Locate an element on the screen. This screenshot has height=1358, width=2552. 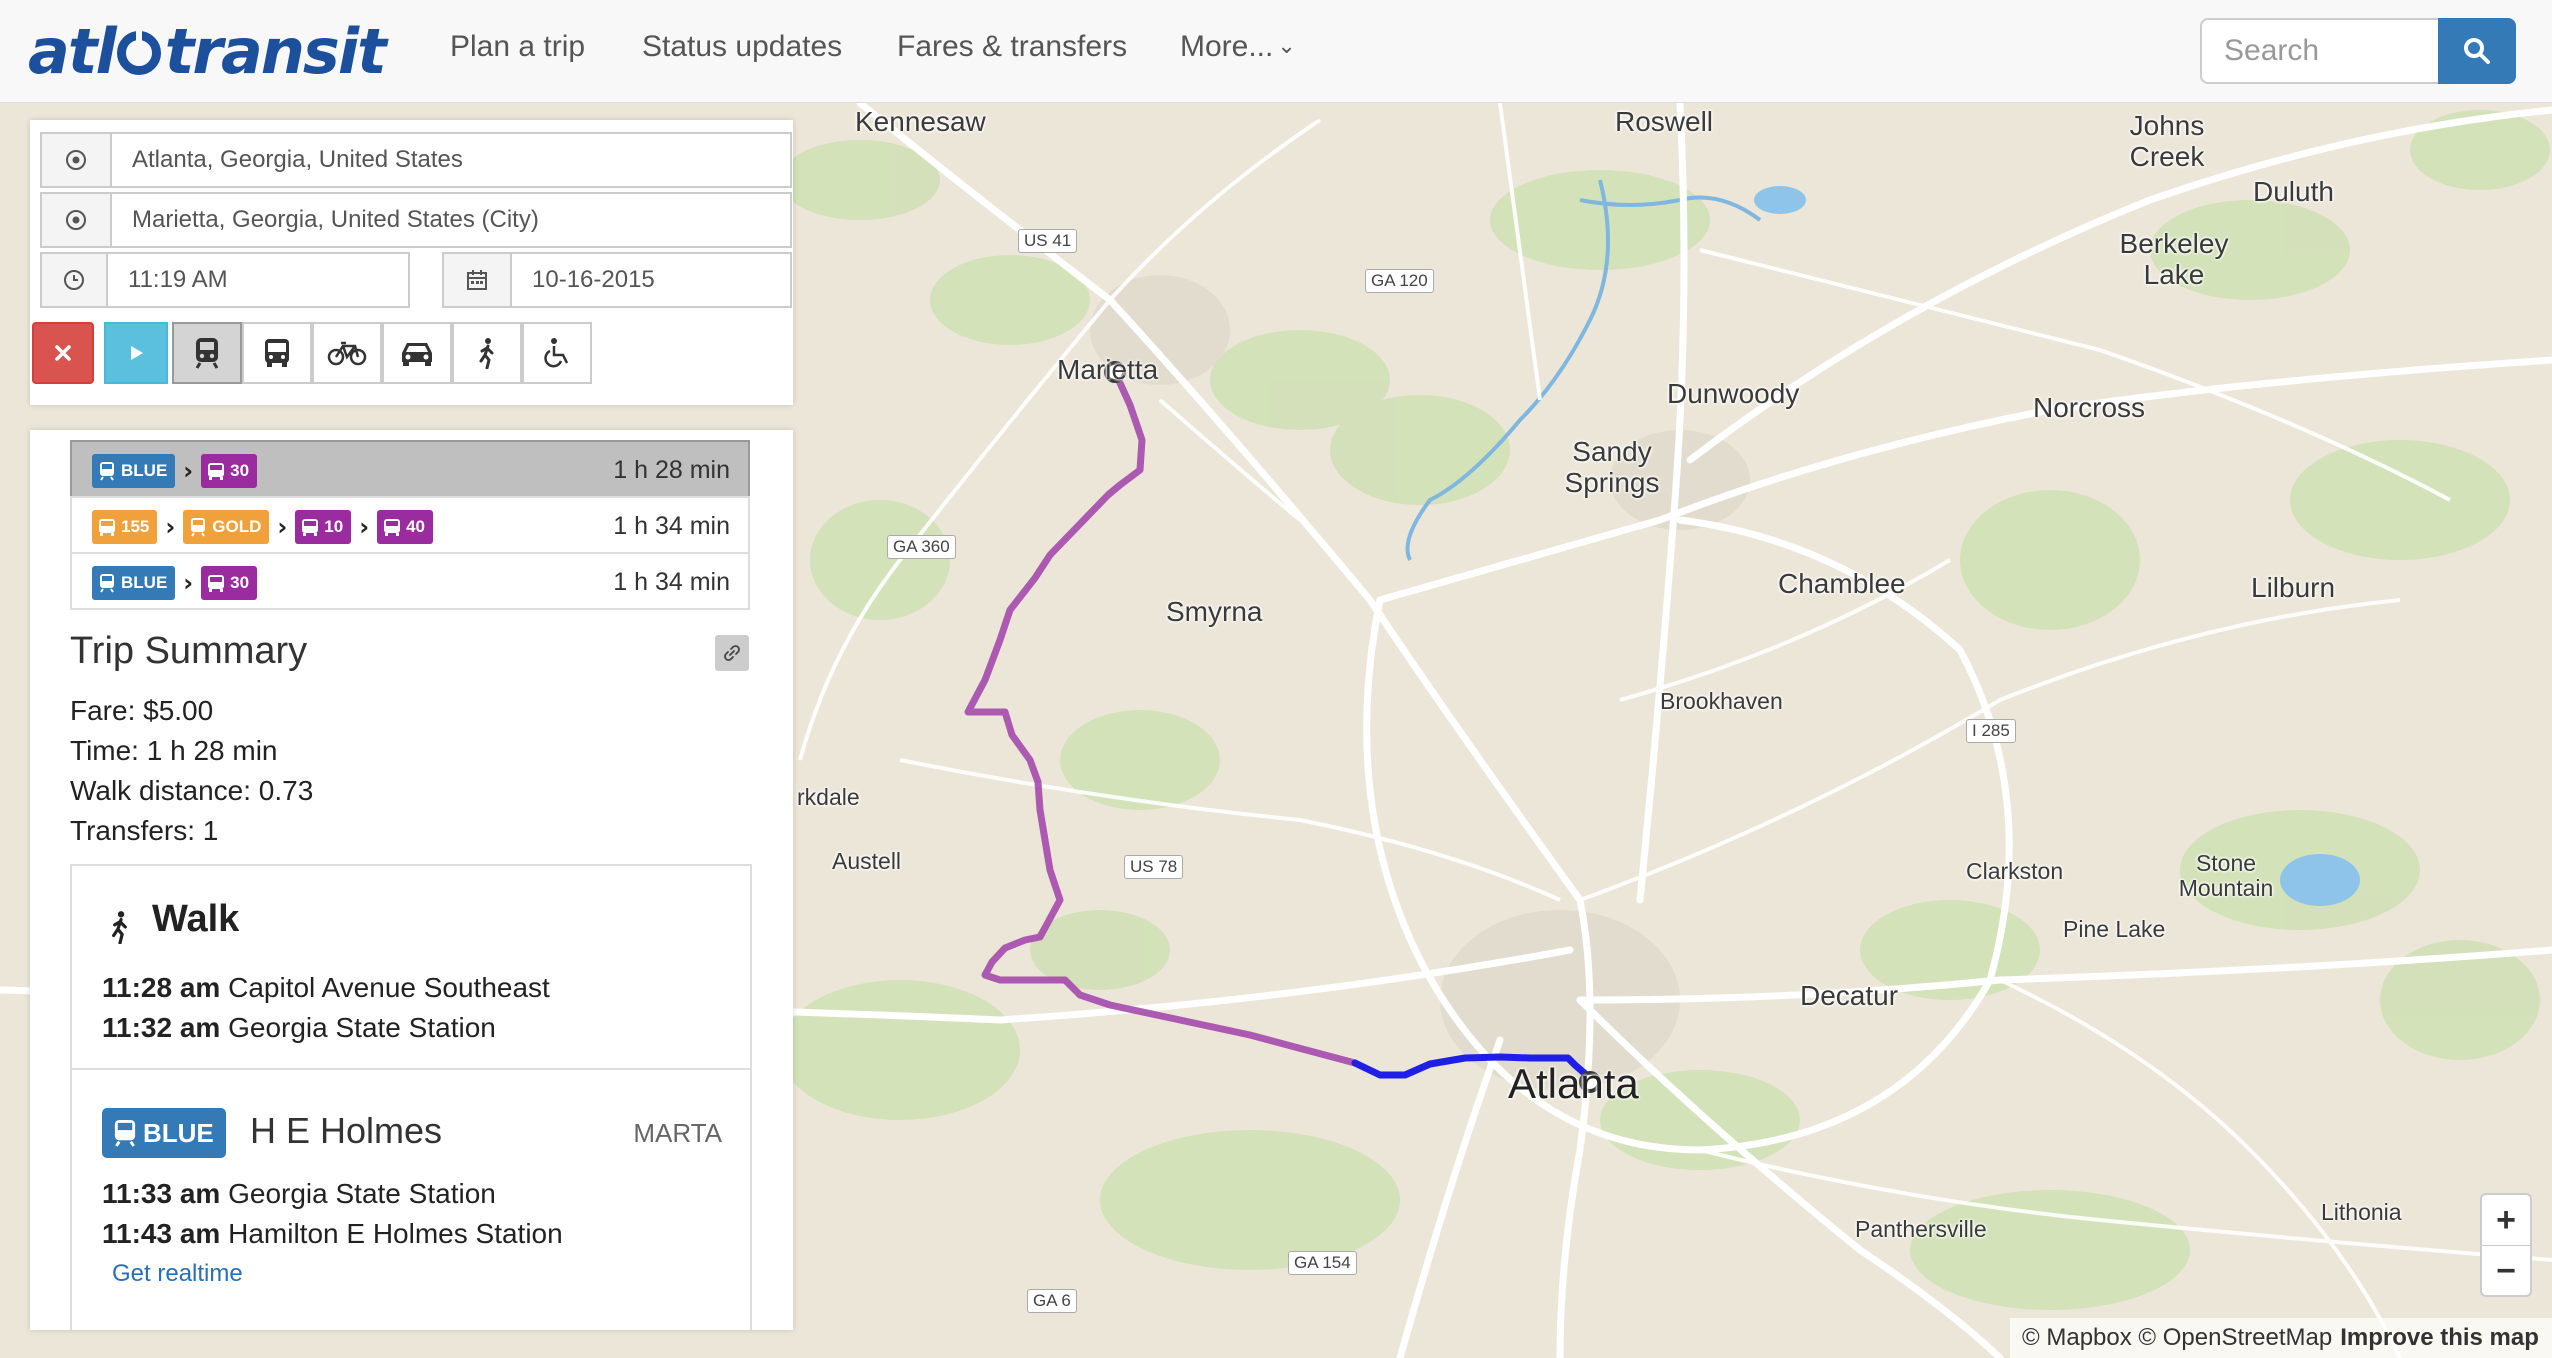
itinerary-option-3: BLUE › 30 1 h 34 min is located at coordinates (410, 581).